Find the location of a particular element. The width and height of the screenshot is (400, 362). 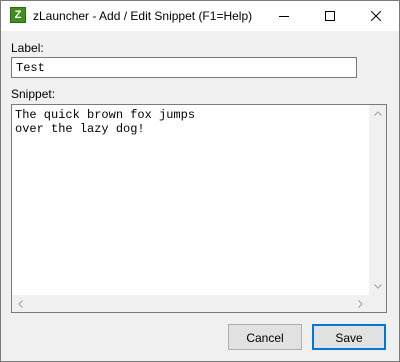

scroll-down-arrow is located at coordinates (377, 286).